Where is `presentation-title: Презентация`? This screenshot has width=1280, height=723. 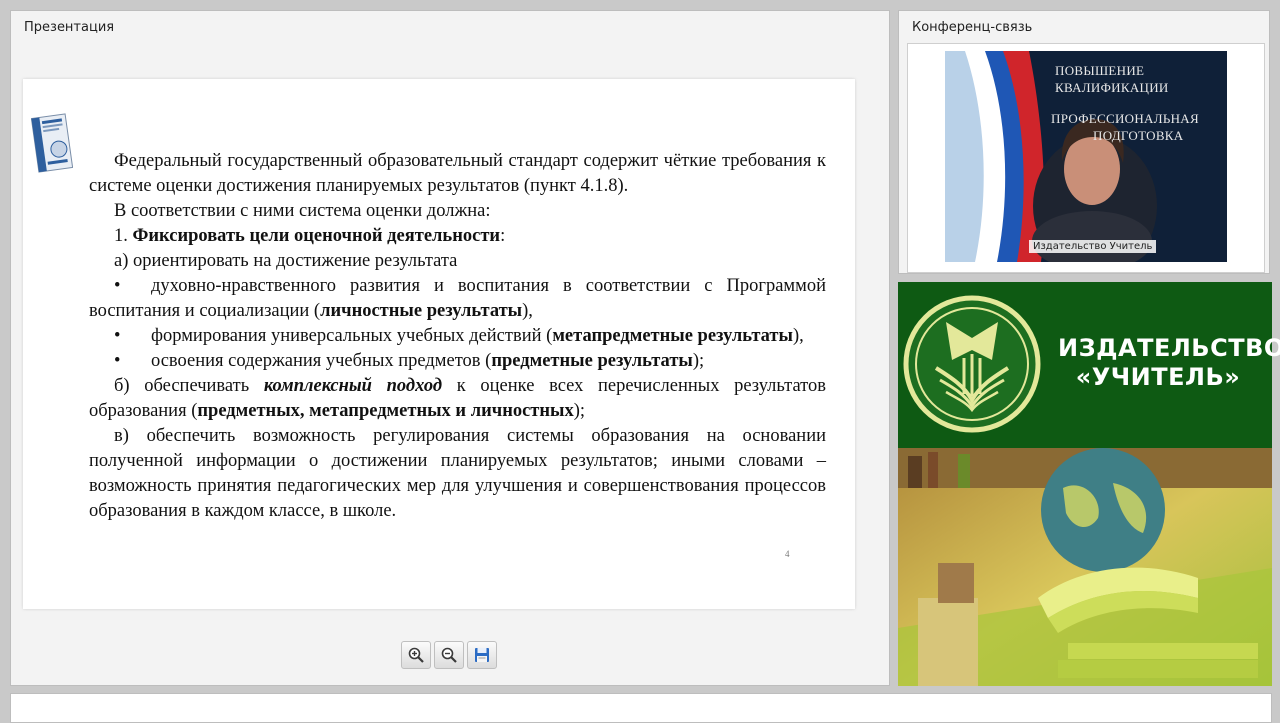
presentation-title: Презентация is located at coordinates (69, 27).